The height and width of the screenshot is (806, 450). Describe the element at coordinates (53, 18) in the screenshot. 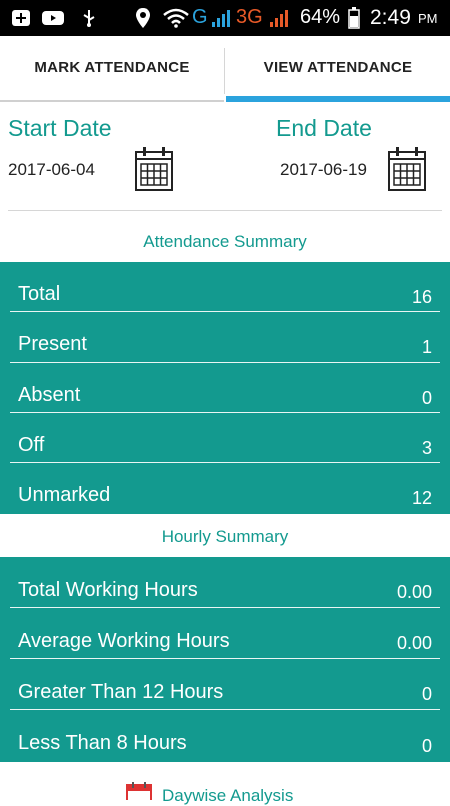

I see `youtube-icon` at that location.